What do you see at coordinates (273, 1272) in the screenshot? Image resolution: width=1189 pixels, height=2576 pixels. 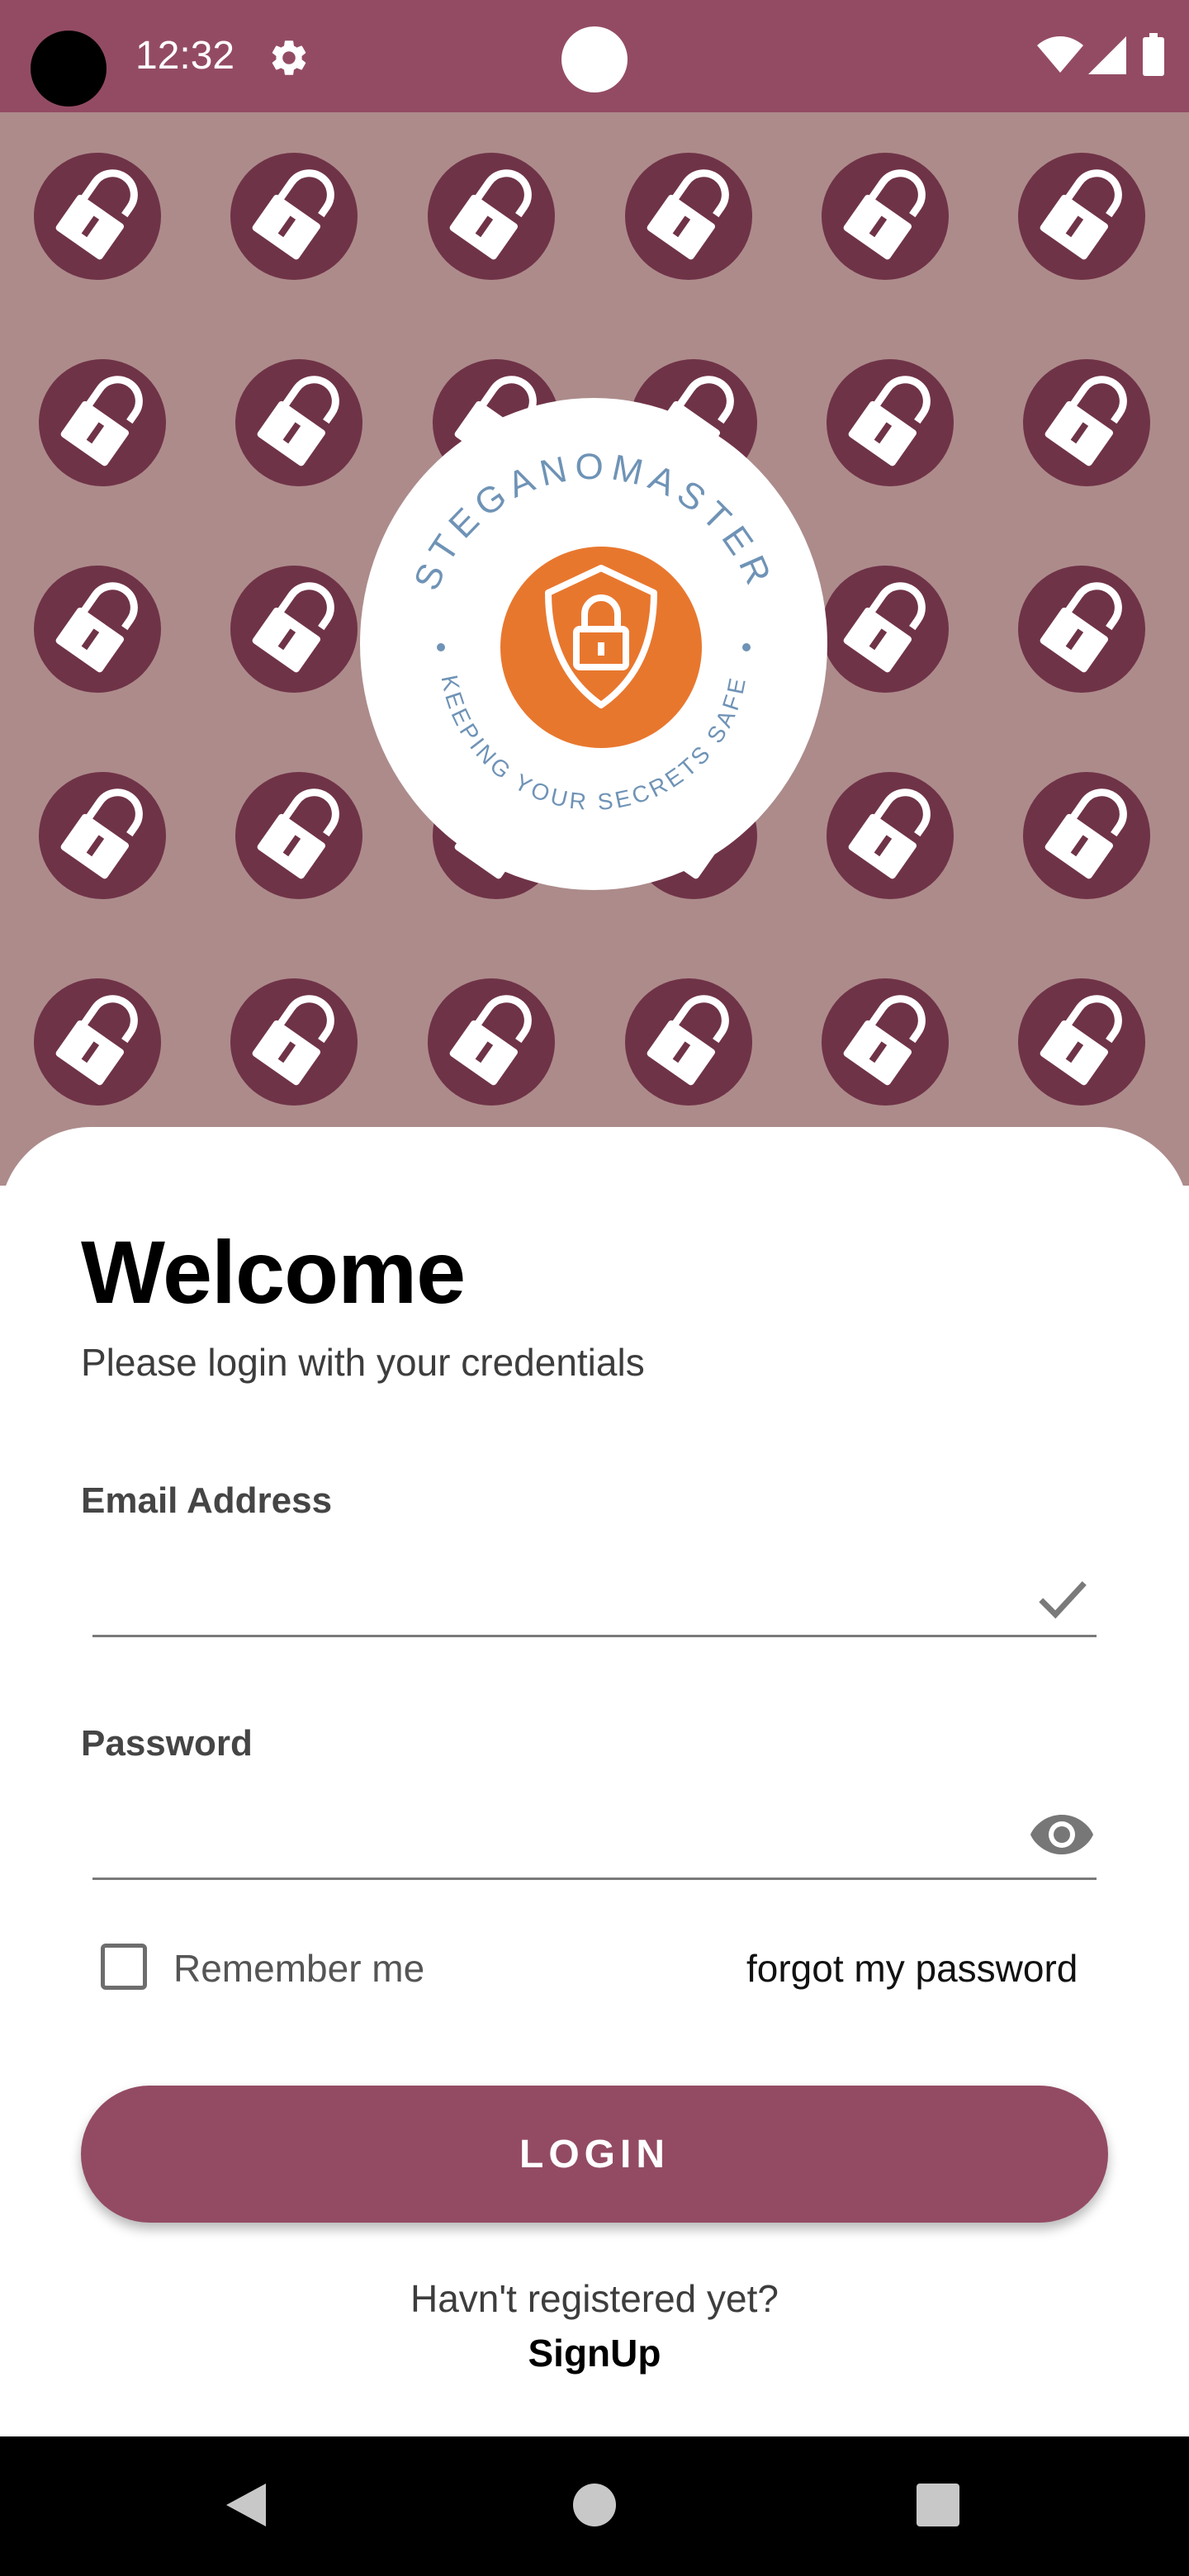 I see `page-title: Welcome` at bounding box center [273, 1272].